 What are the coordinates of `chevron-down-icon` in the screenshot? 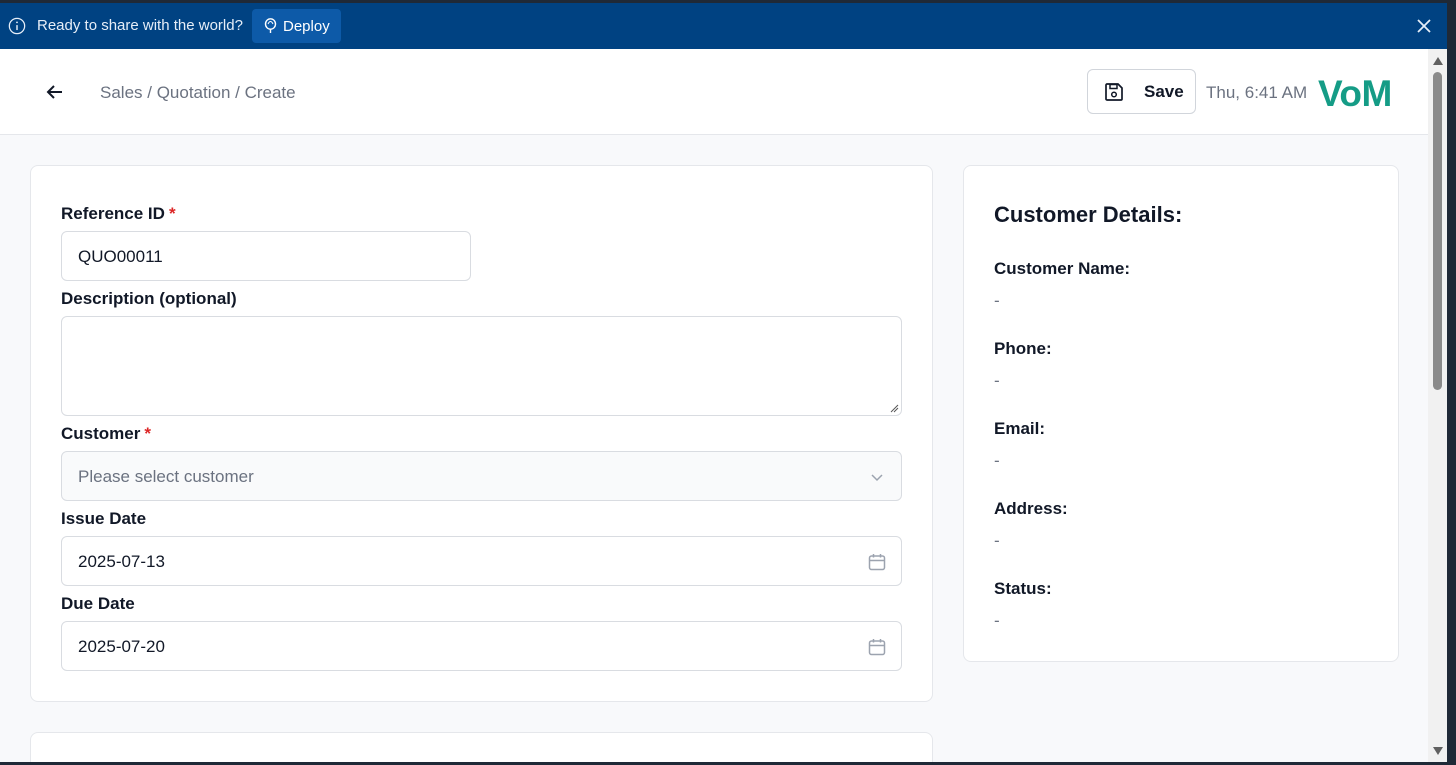 It's located at (877, 478).